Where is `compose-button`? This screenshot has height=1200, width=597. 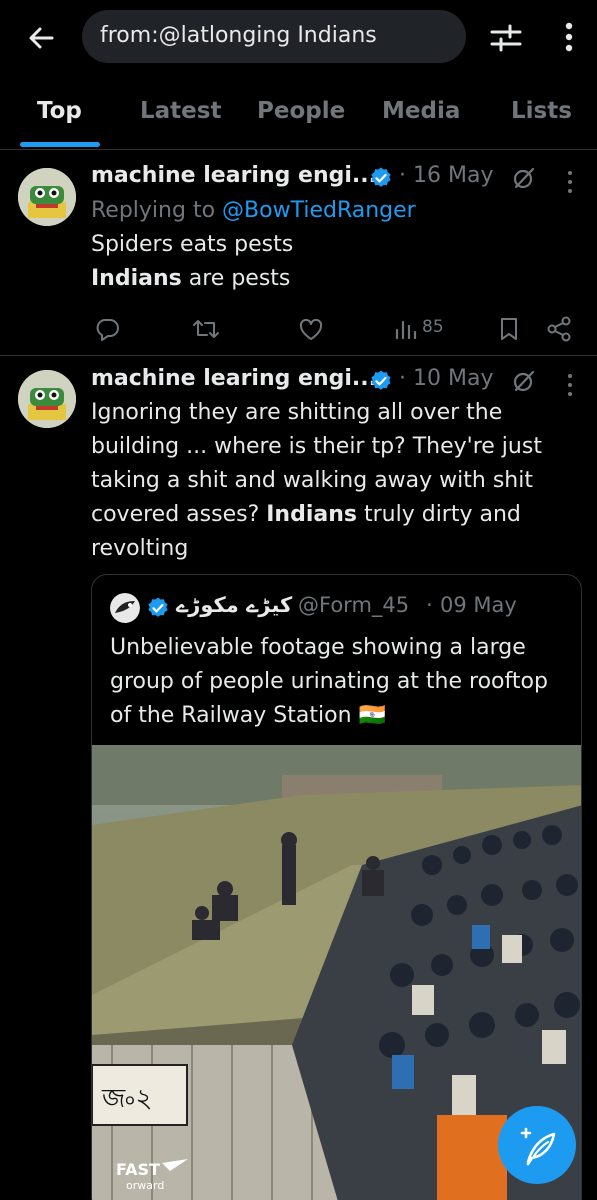 compose-button is located at coordinates (537, 1145).